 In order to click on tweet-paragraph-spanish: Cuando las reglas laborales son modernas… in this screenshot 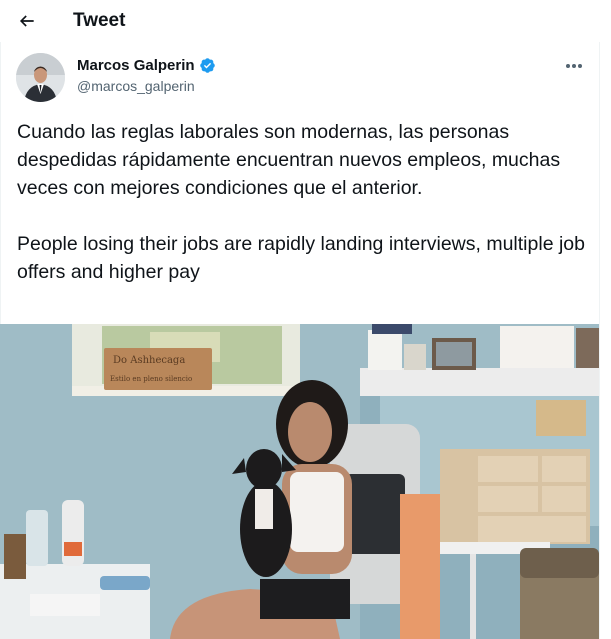, I will do `click(289, 160)`.